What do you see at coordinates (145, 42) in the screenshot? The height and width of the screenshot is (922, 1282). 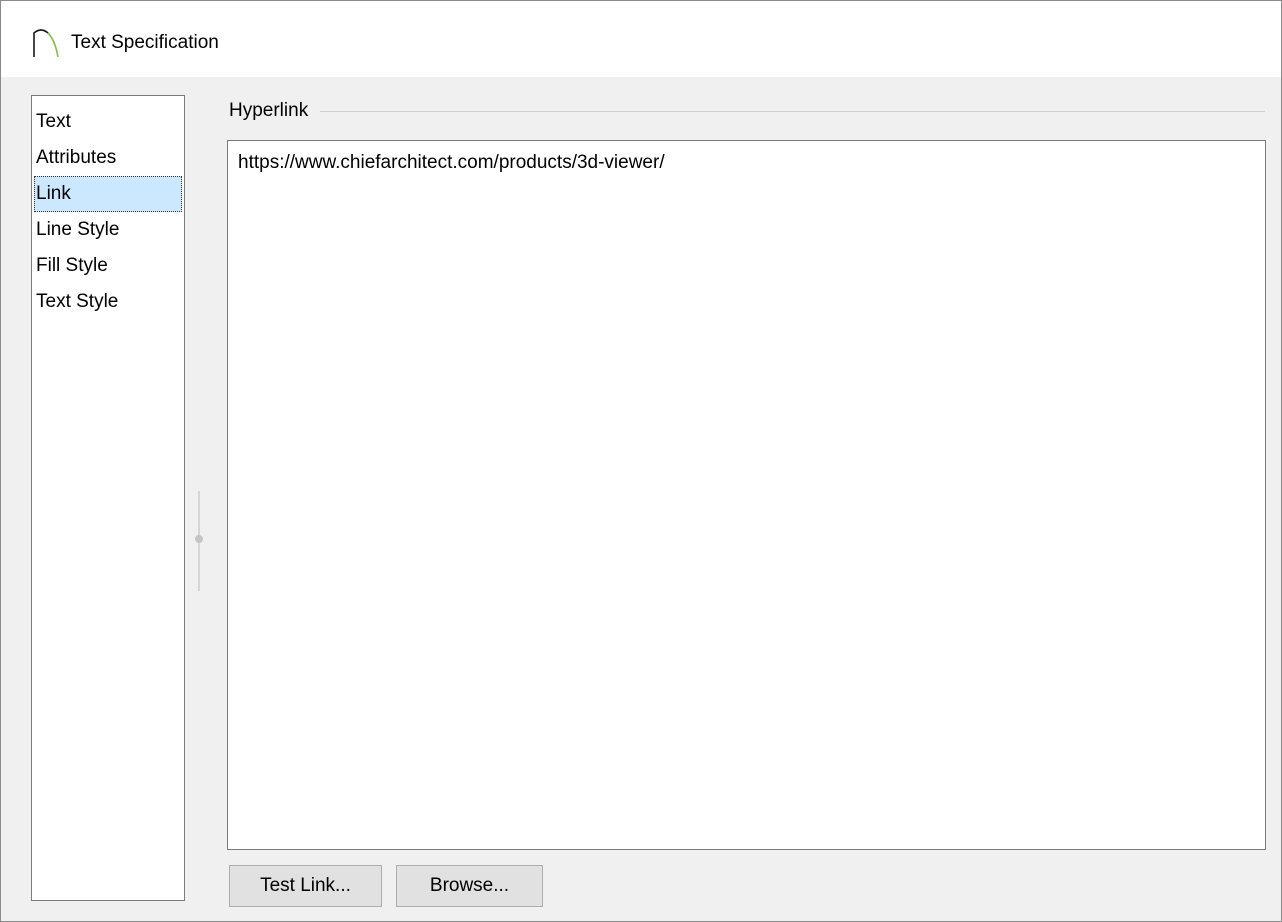 I see `window-title: Text Specification` at bounding box center [145, 42].